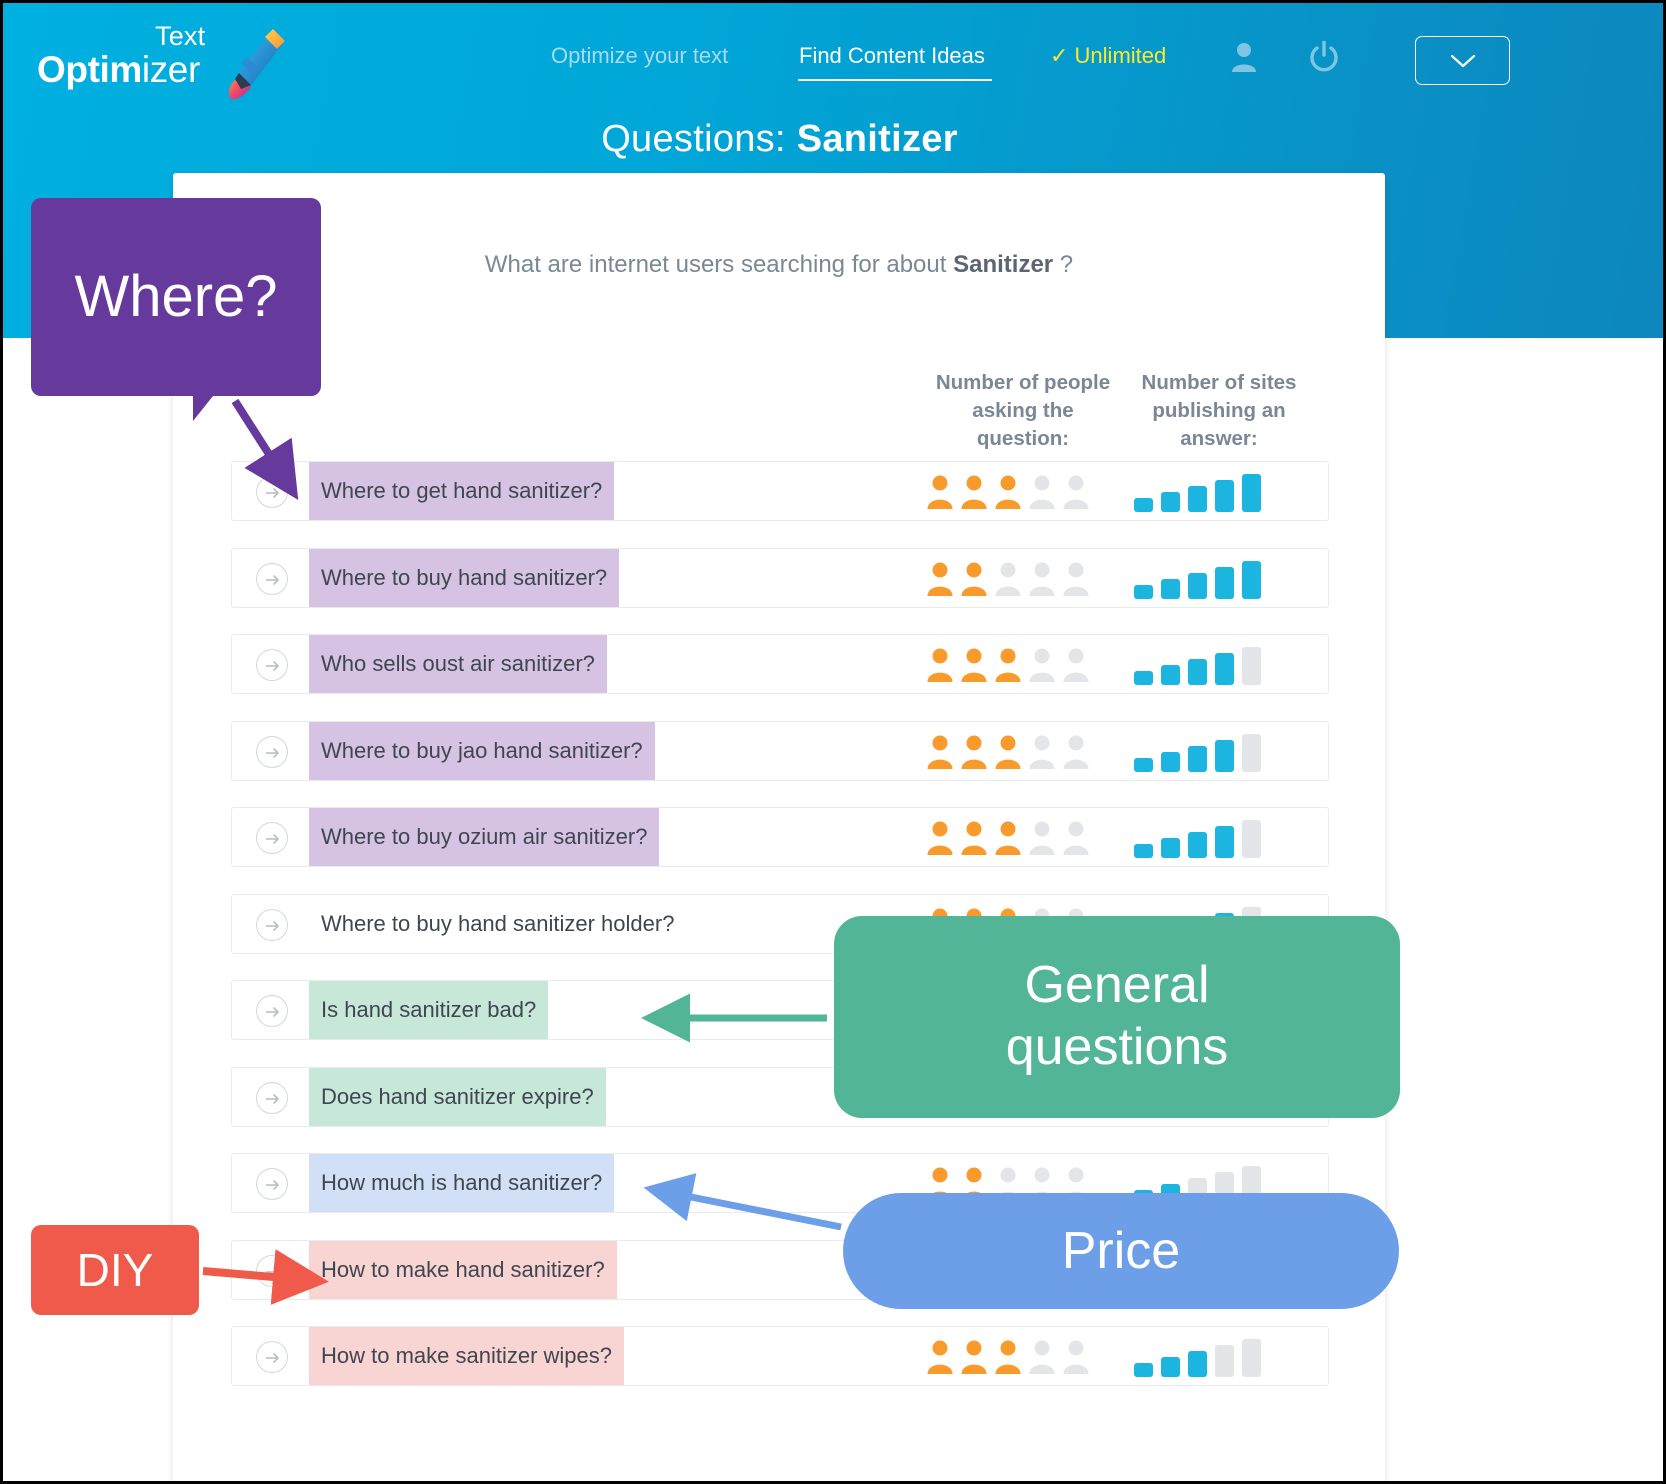 This screenshot has height=1484, width=1666. What do you see at coordinates (457, 1096) in the screenshot?
I see `question-text: Does hand sanitizer expire?` at bounding box center [457, 1096].